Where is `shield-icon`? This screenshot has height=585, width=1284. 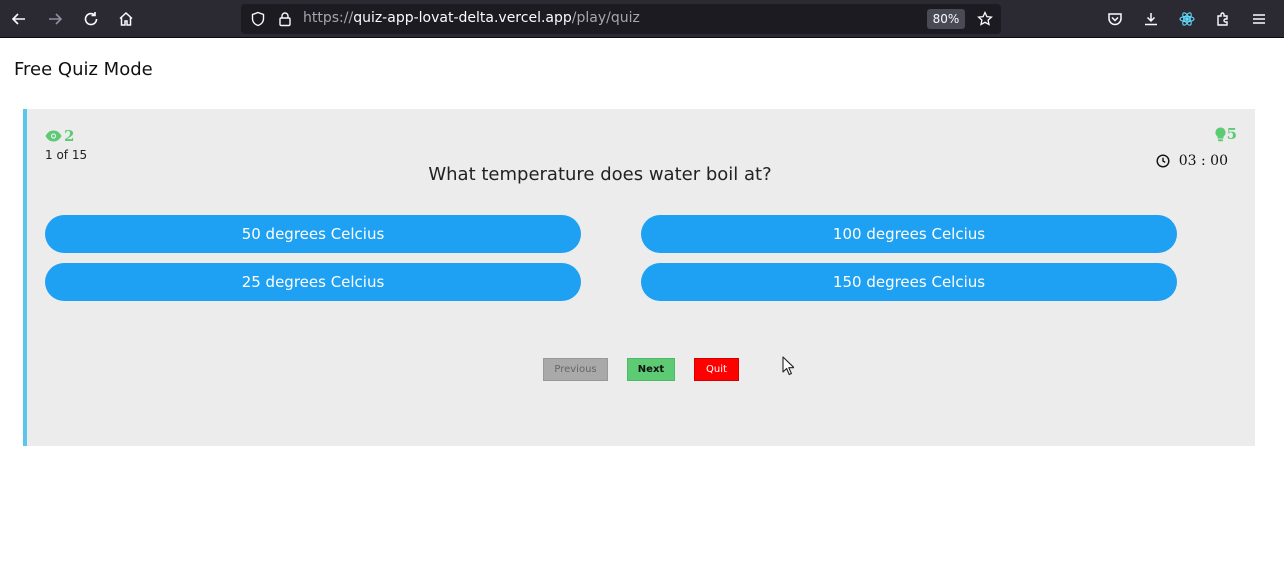 shield-icon is located at coordinates (258, 19).